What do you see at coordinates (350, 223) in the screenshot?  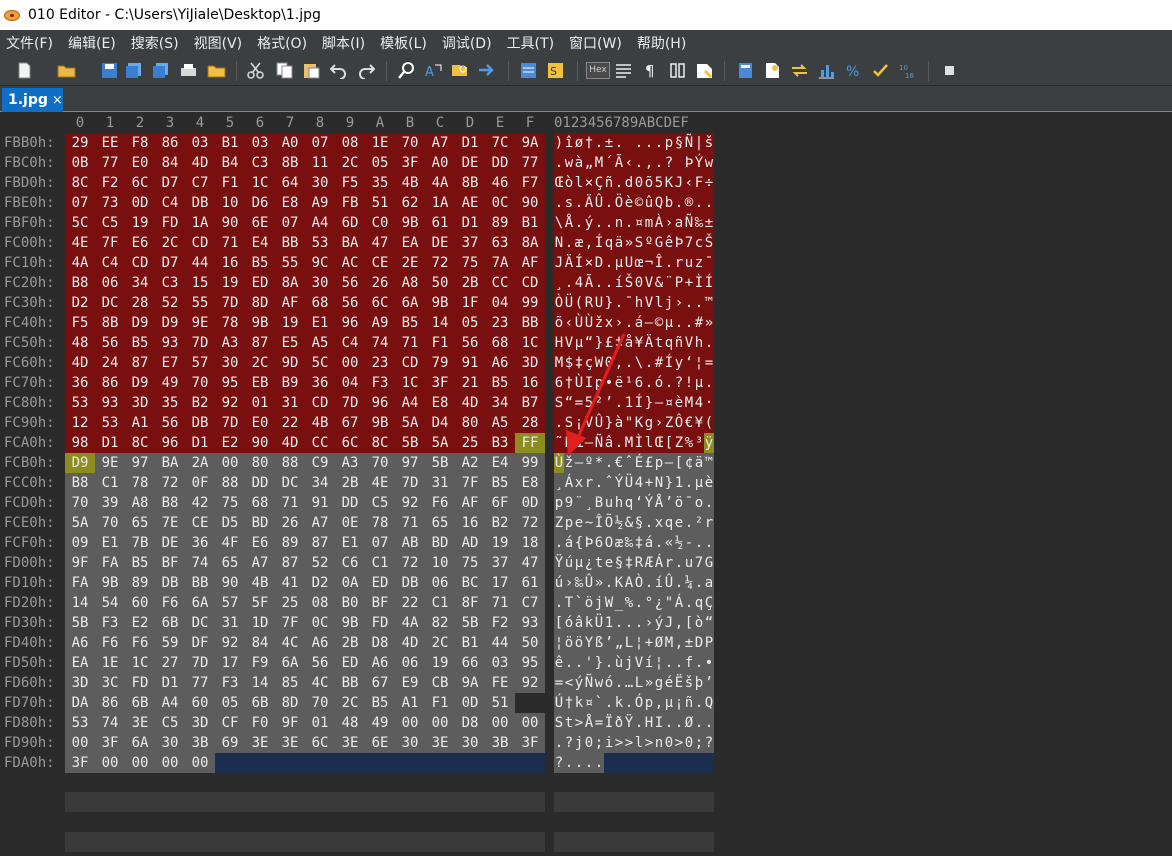 I see `hex-byte: 6D` at bounding box center [350, 223].